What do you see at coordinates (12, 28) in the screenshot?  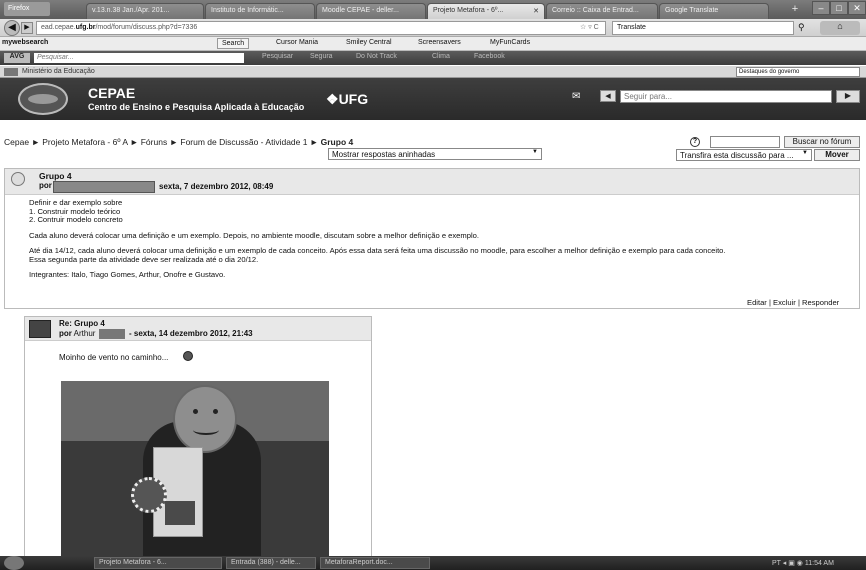 I see `back-arrow-icon: ◀` at bounding box center [12, 28].